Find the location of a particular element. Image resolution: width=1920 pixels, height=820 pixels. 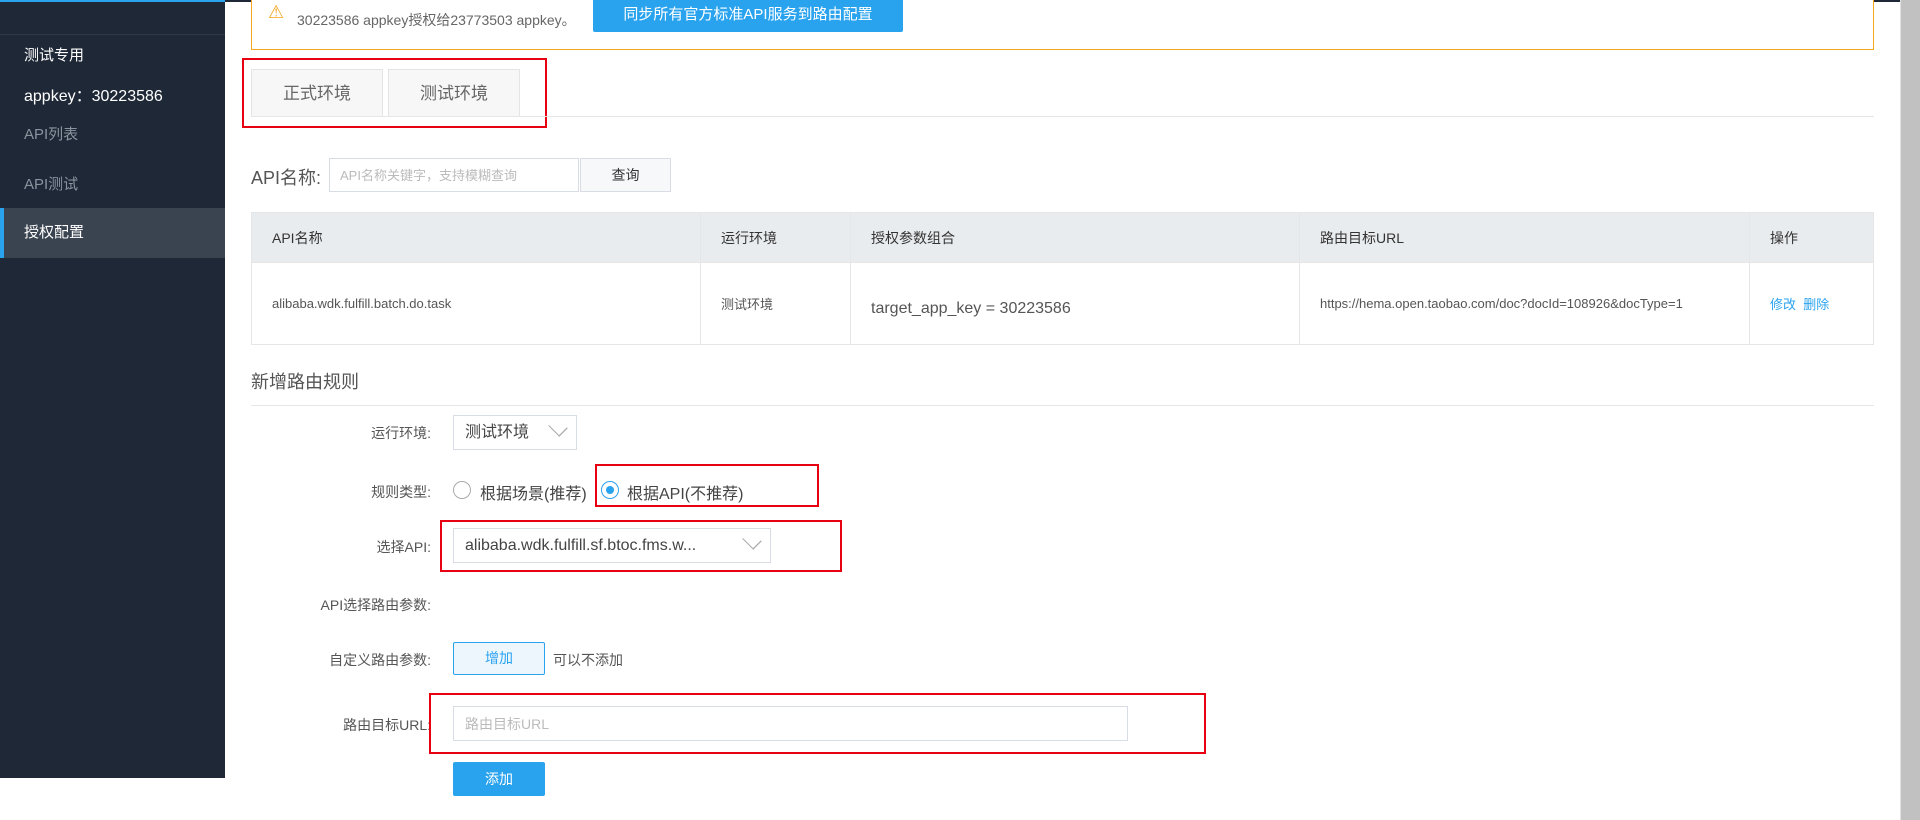

env-label: 运行环境: is located at coordinates (401, 433).